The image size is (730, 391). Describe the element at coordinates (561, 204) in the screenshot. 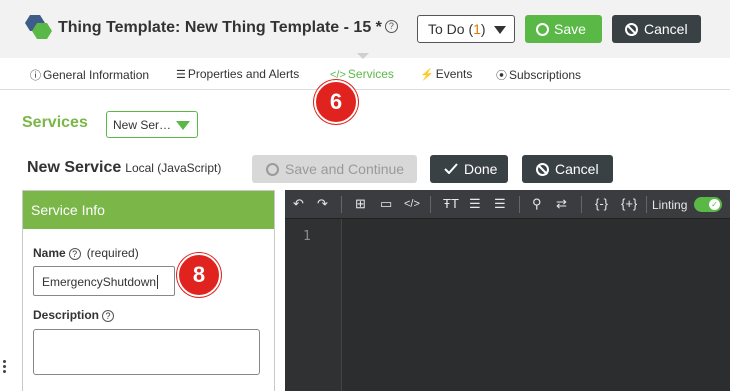

I see `replace-icon: ⇄` at that location.